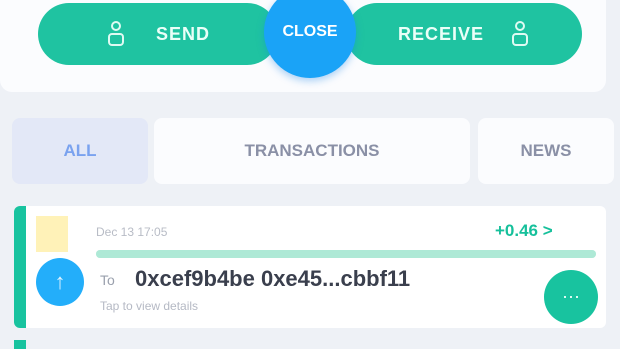  Describe the element at coordinates (20, 344) in the screenshot. I see `next-item-strip` at that location.